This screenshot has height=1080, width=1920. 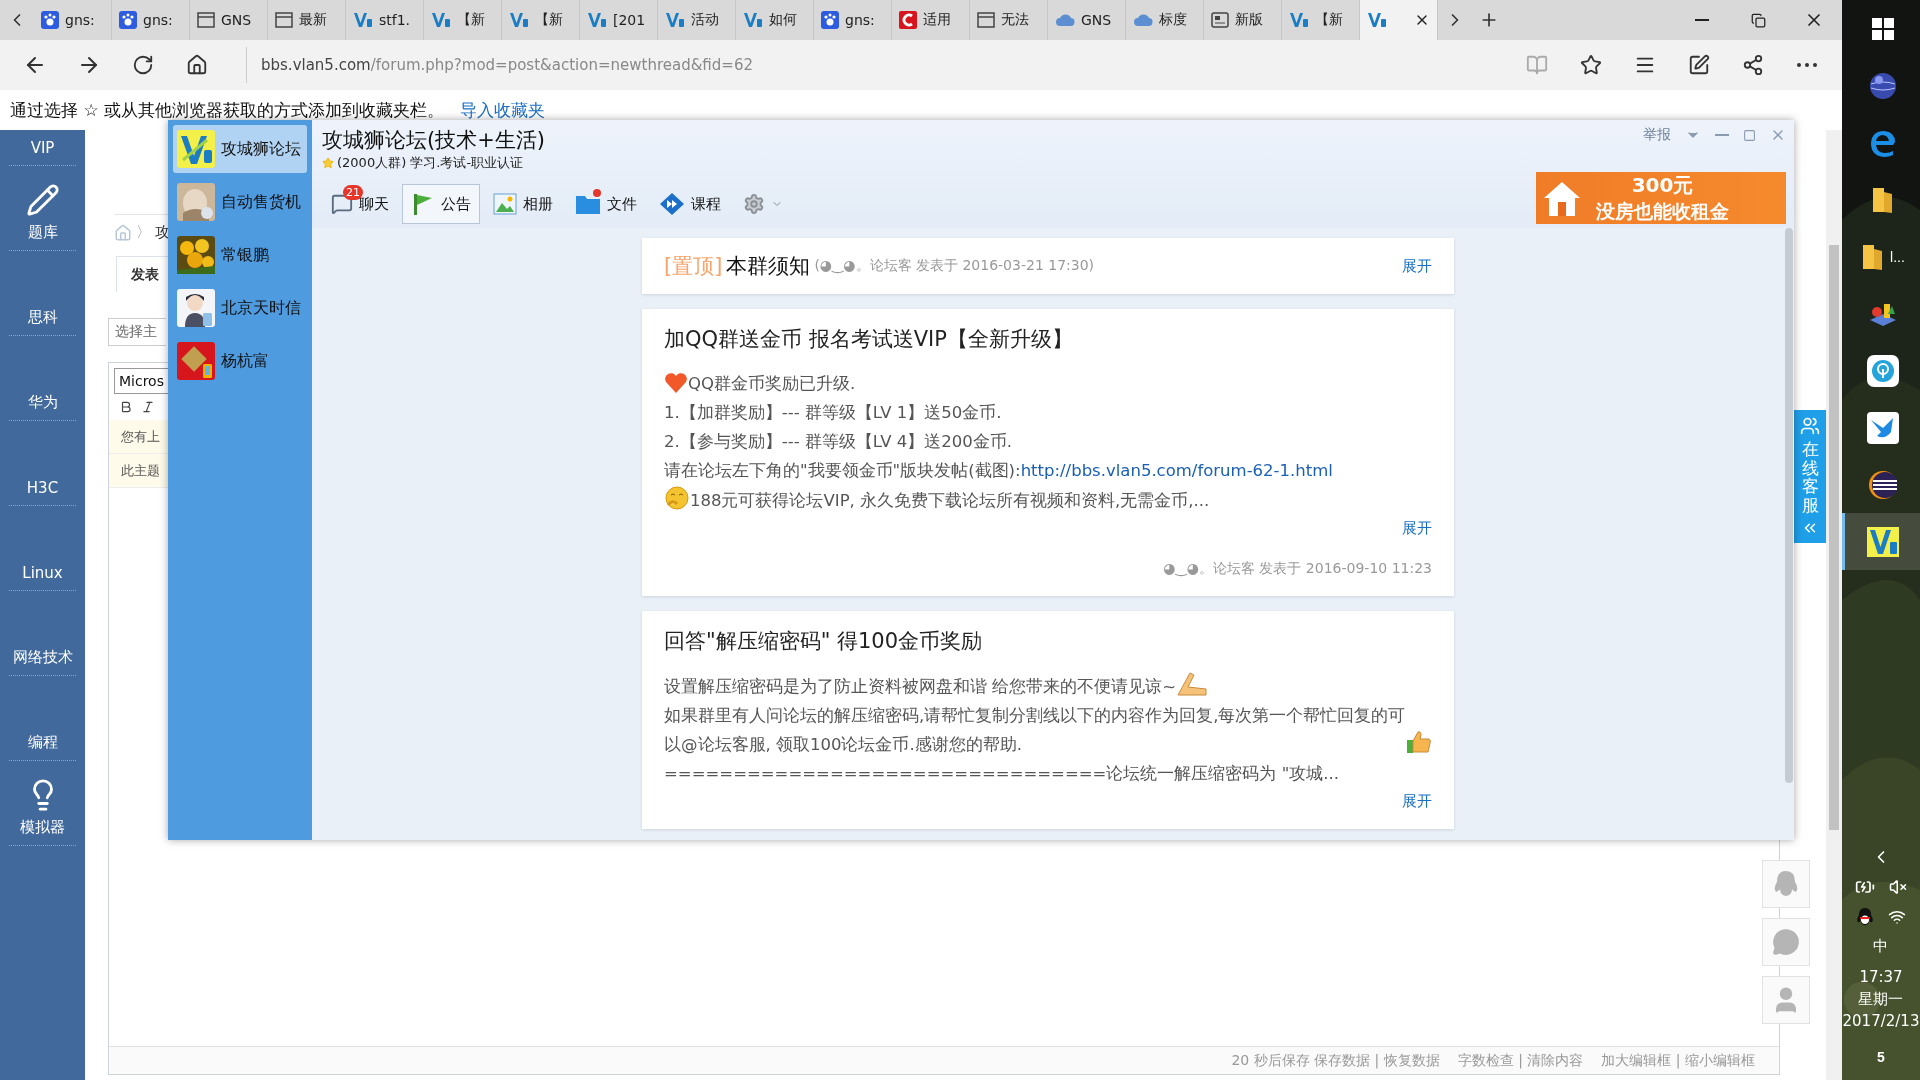 What do you see at coordinates (1881, 977) in the screenshot?
I see `clock-time: 17:37` at bounding box center [1881, 977].